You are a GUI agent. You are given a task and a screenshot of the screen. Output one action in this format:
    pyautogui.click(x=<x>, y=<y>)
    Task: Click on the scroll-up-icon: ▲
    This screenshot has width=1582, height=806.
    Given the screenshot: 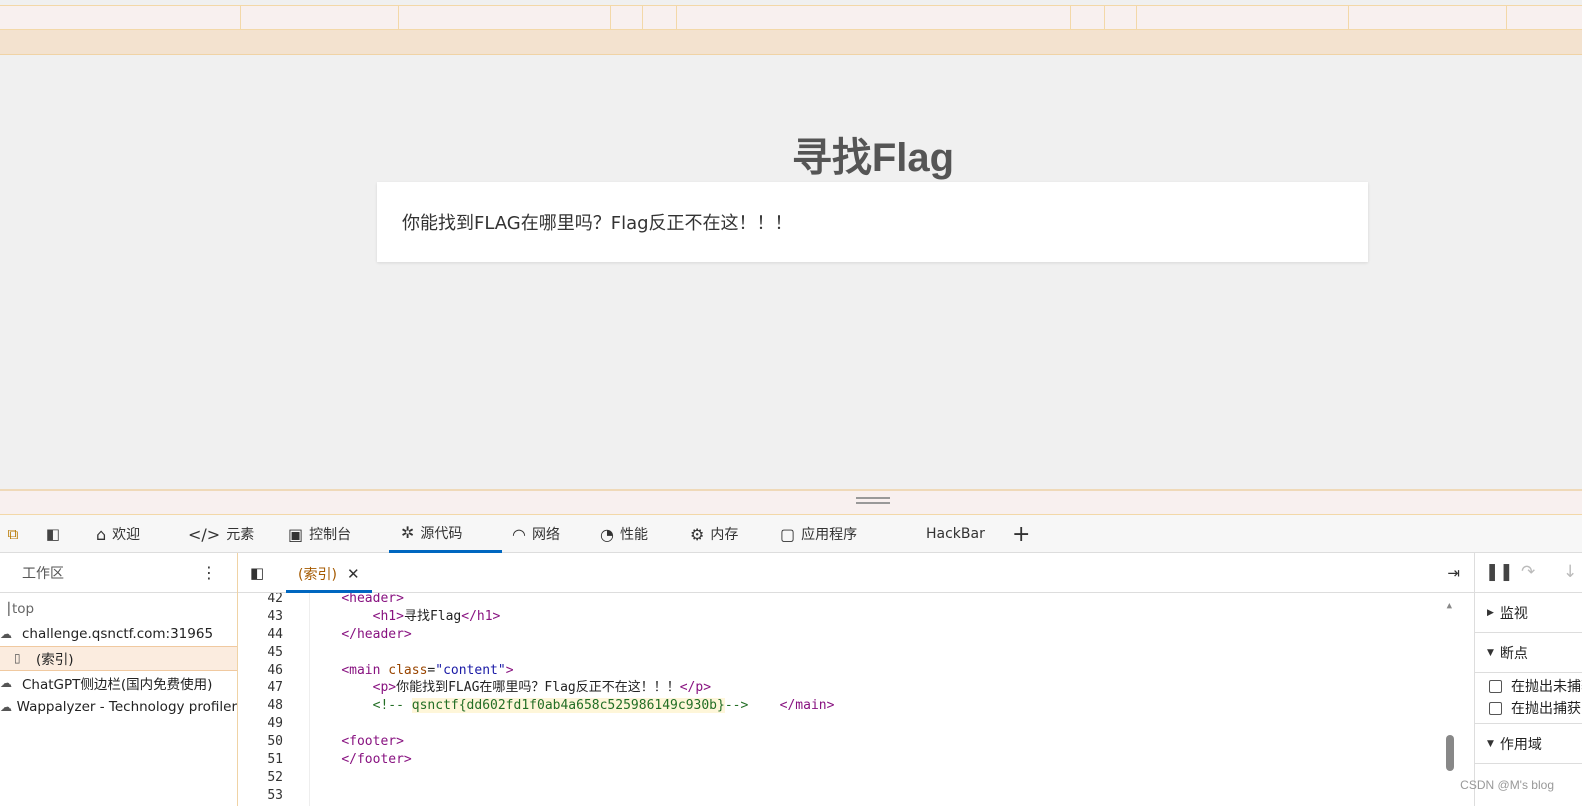 What is the action you would take?
    pyautogui.click(x=1449, y=606)
    